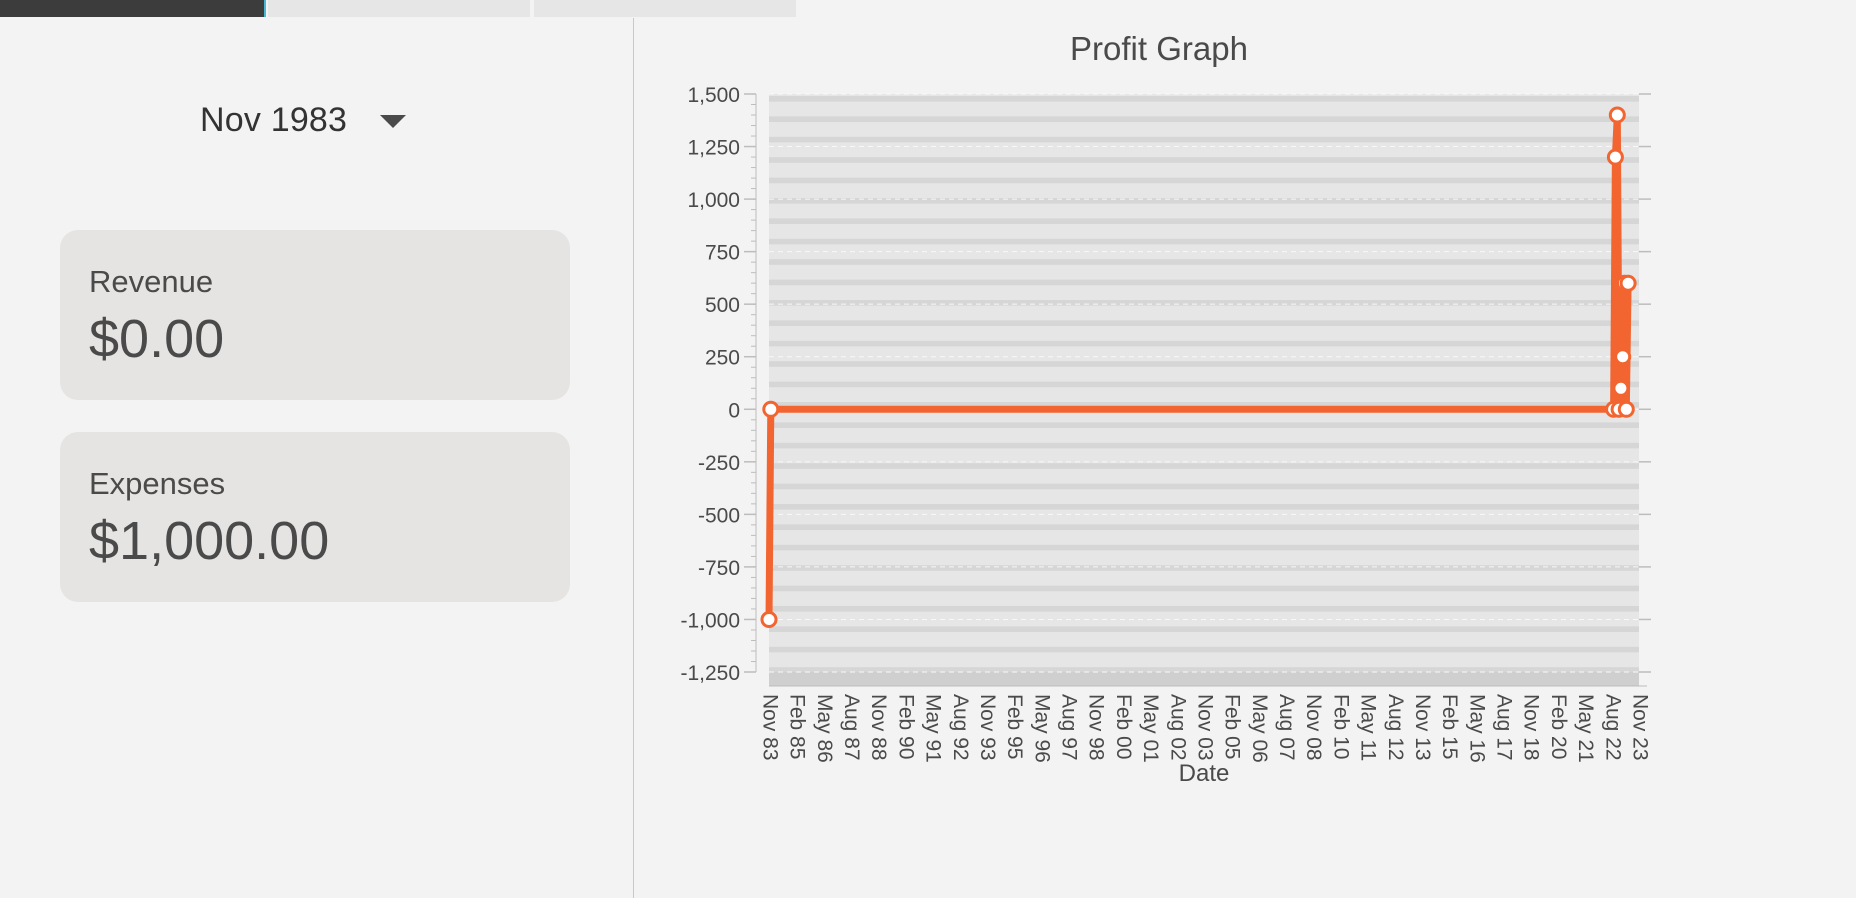 Image resolution: width=1856 pixels, height=898 pixels. What do you see at coordinates (851, 727) in the screenshot?
I see `x-tick-label: Aug 87` at bounding box center [851, 727].